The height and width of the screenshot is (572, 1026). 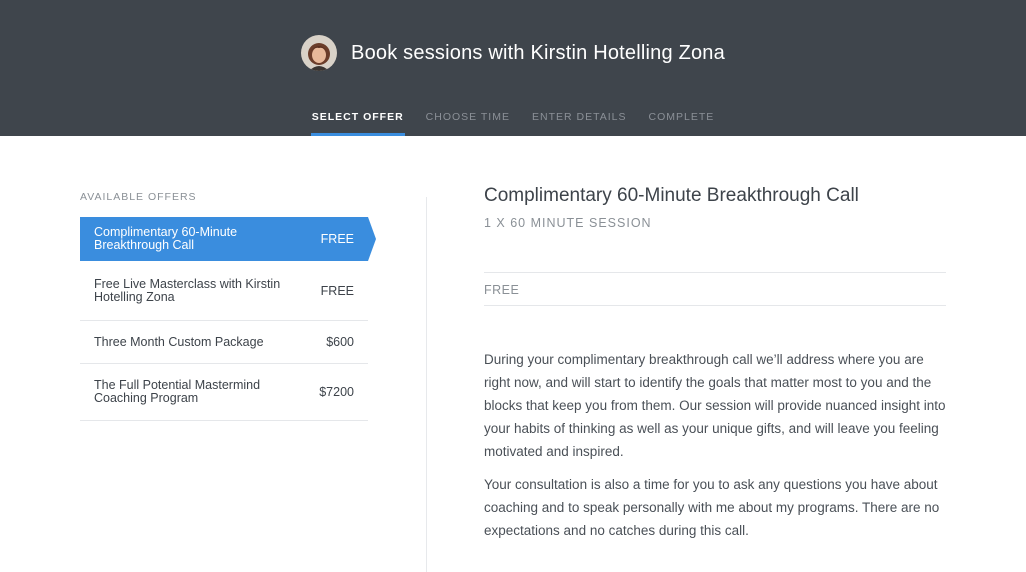 What do you see at coordinates (336, 392) in the screenshot?
I see `offer-price: $7200` at bounding box center [336, 392].